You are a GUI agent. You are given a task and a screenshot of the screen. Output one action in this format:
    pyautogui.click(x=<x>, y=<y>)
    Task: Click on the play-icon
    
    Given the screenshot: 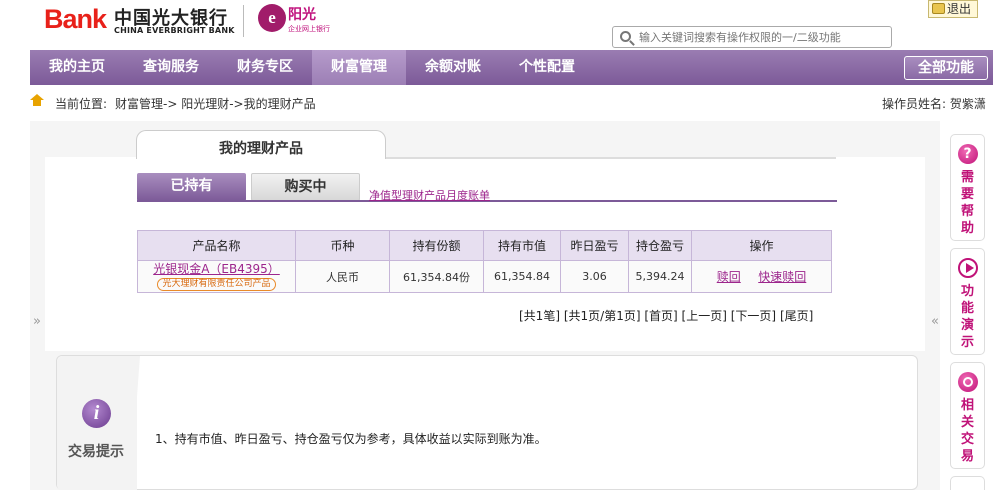 What is the action you would take?
    pyautogui.click(x=967, y=268)
    